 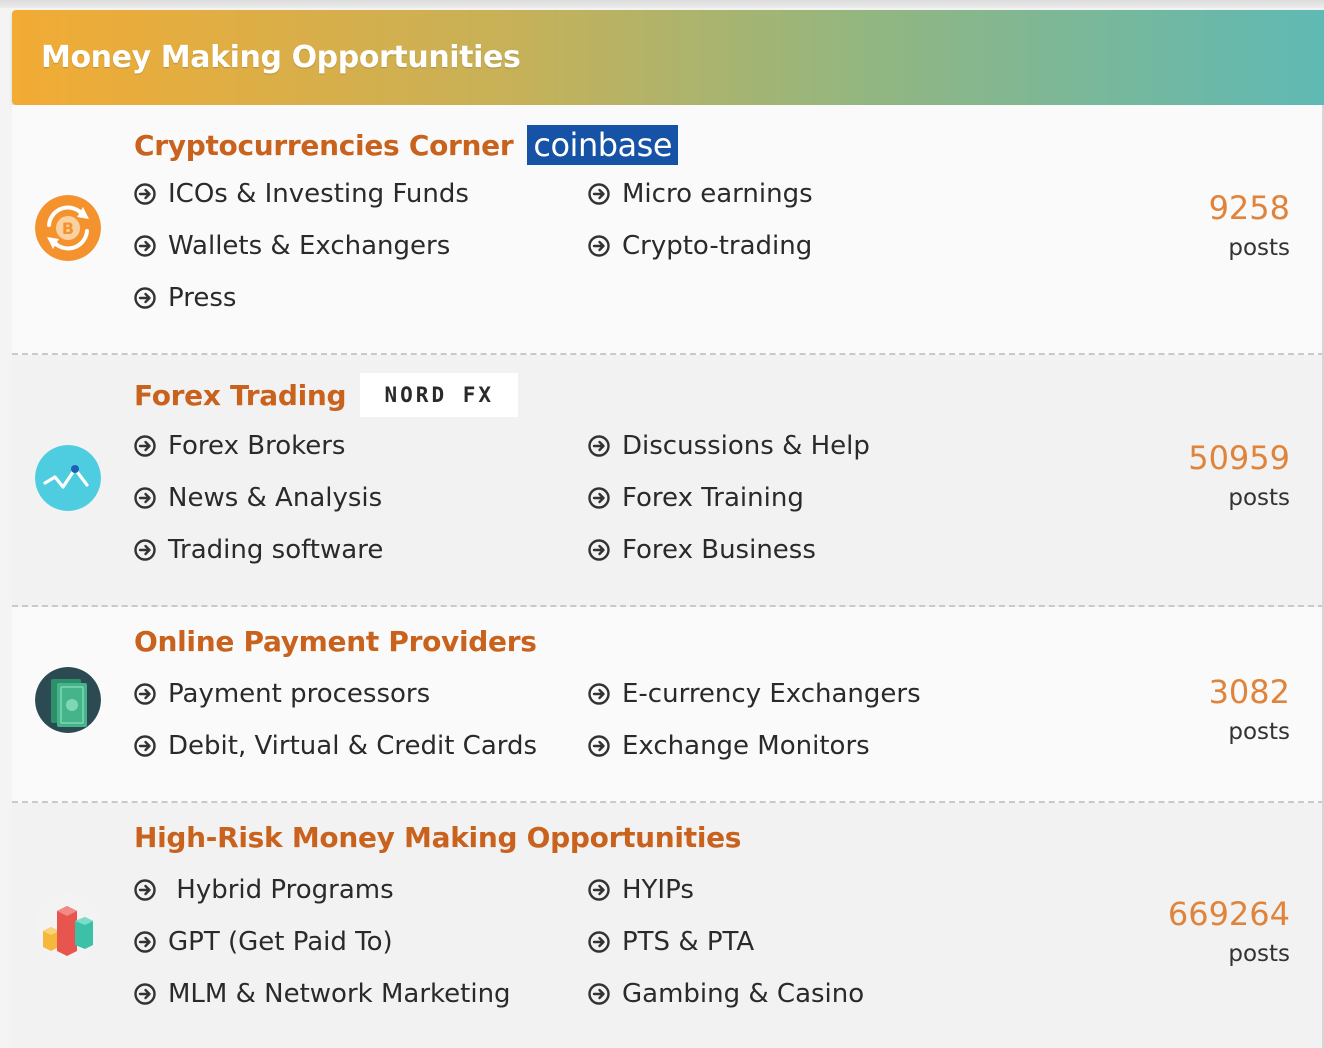 I want to click on subforum-label: Payment processors, so click(x=299, y=694).